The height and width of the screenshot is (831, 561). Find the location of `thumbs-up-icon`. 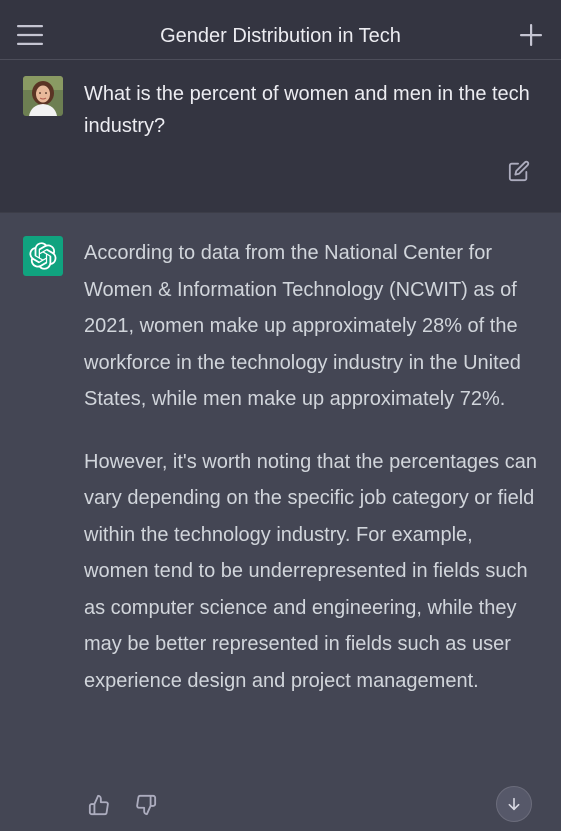

thumbs-up-icon is located at coordinates (98, 805).